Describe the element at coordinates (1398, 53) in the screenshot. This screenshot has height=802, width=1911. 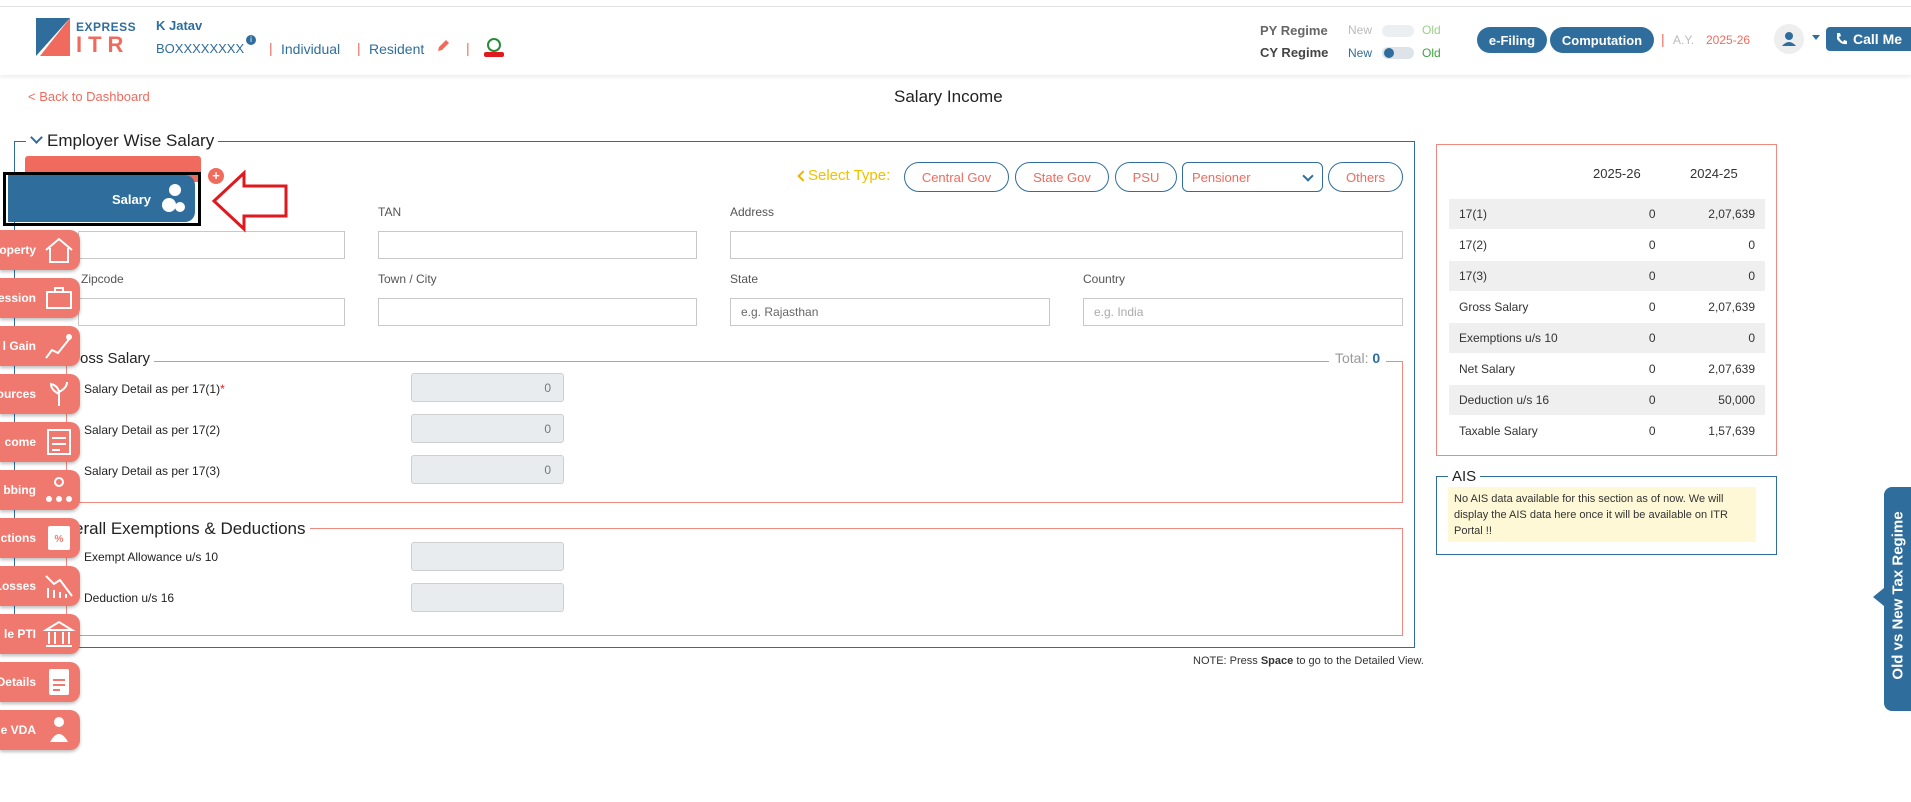
I see `cy-regime-toggle` at that location.